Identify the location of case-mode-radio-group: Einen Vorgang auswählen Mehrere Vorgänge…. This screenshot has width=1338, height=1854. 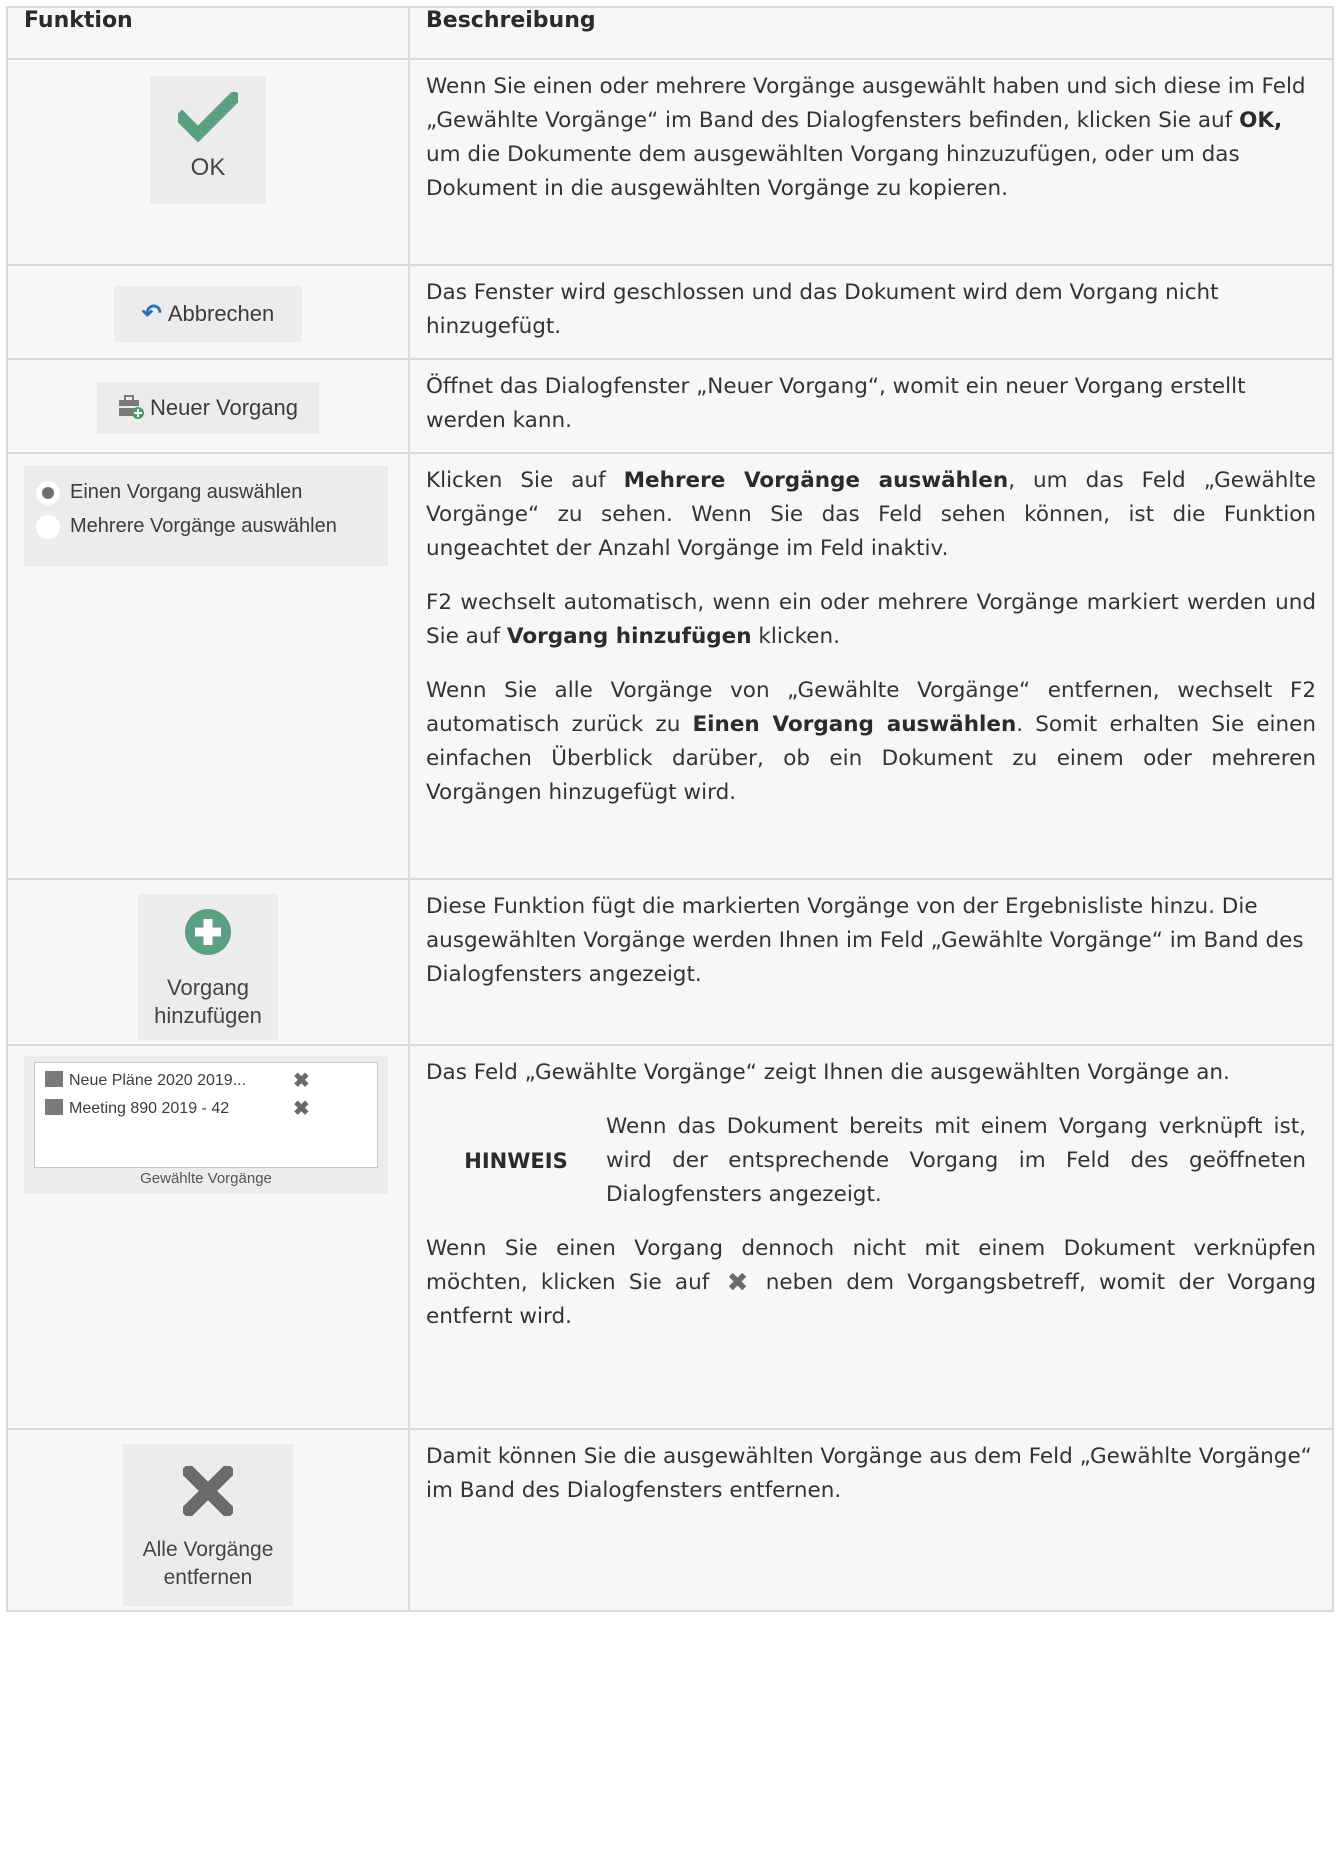
(206, 516).